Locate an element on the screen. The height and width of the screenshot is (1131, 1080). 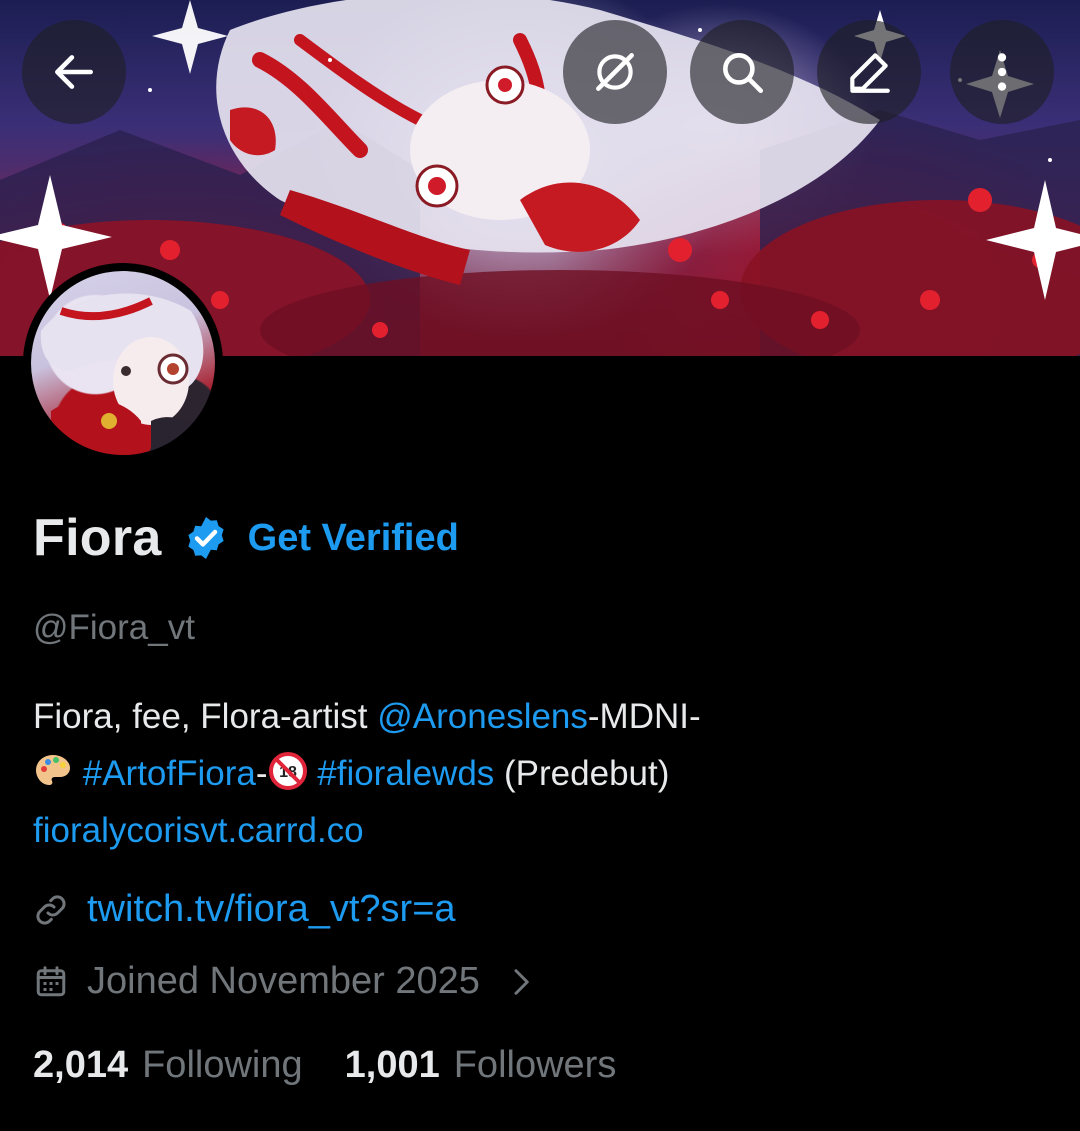
bio-text-suffix: -MDNI- is located at coordinates (644, 716).